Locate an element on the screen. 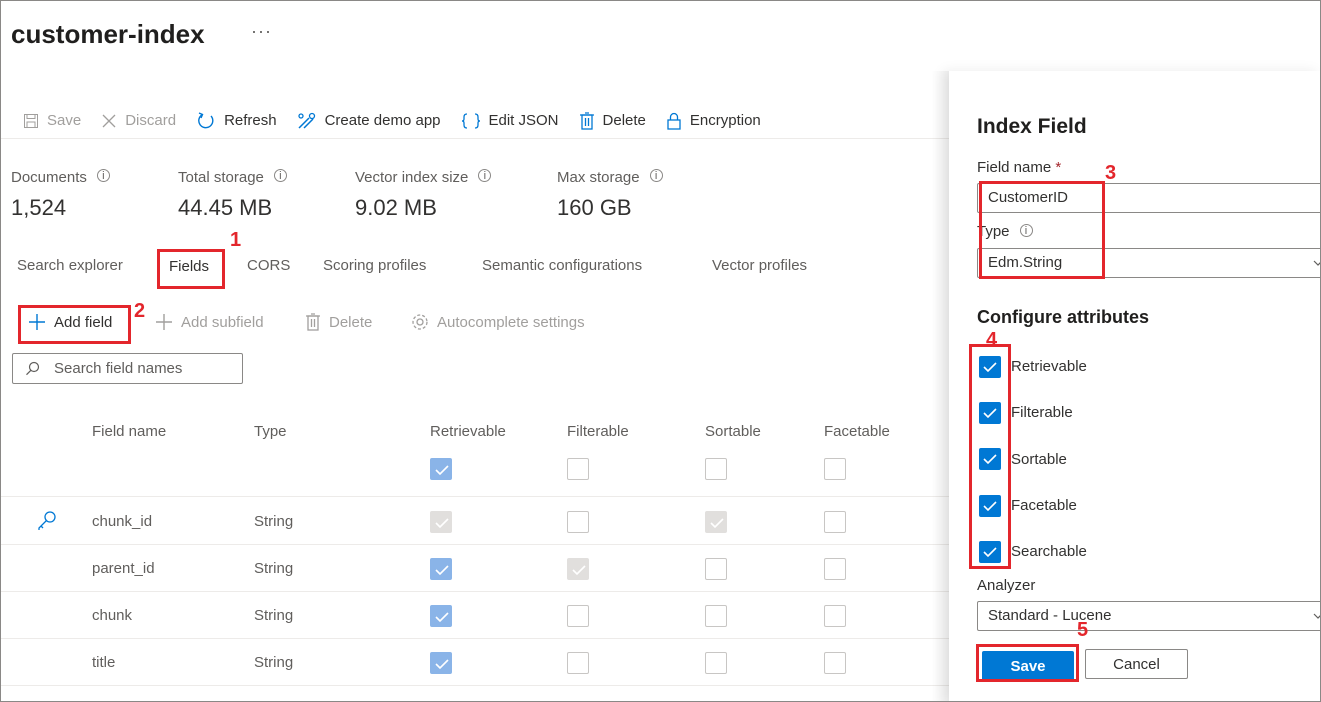 This screenshot has height=702, width=1321. chevron-down-icon is located at coordinates (1316, 263).